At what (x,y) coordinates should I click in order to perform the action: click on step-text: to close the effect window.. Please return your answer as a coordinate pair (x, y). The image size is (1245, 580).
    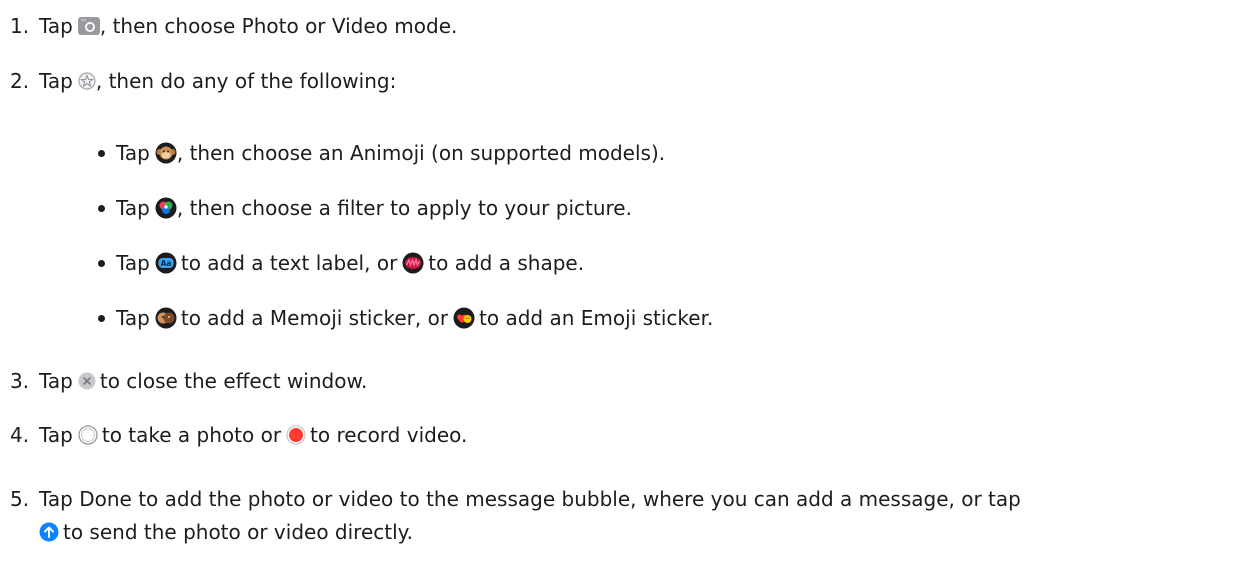
    Looking at the image, I should click on (233, 381).